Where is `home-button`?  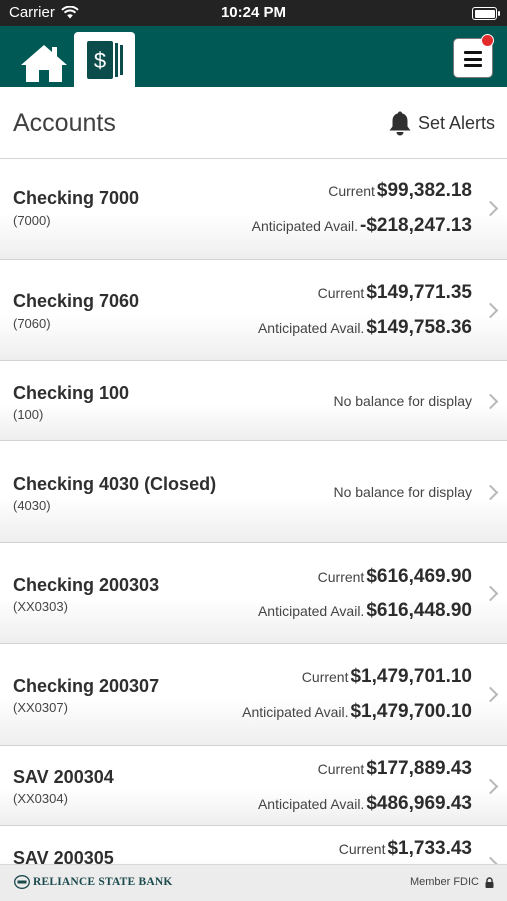 home-button is located at coordinates (44, 63).